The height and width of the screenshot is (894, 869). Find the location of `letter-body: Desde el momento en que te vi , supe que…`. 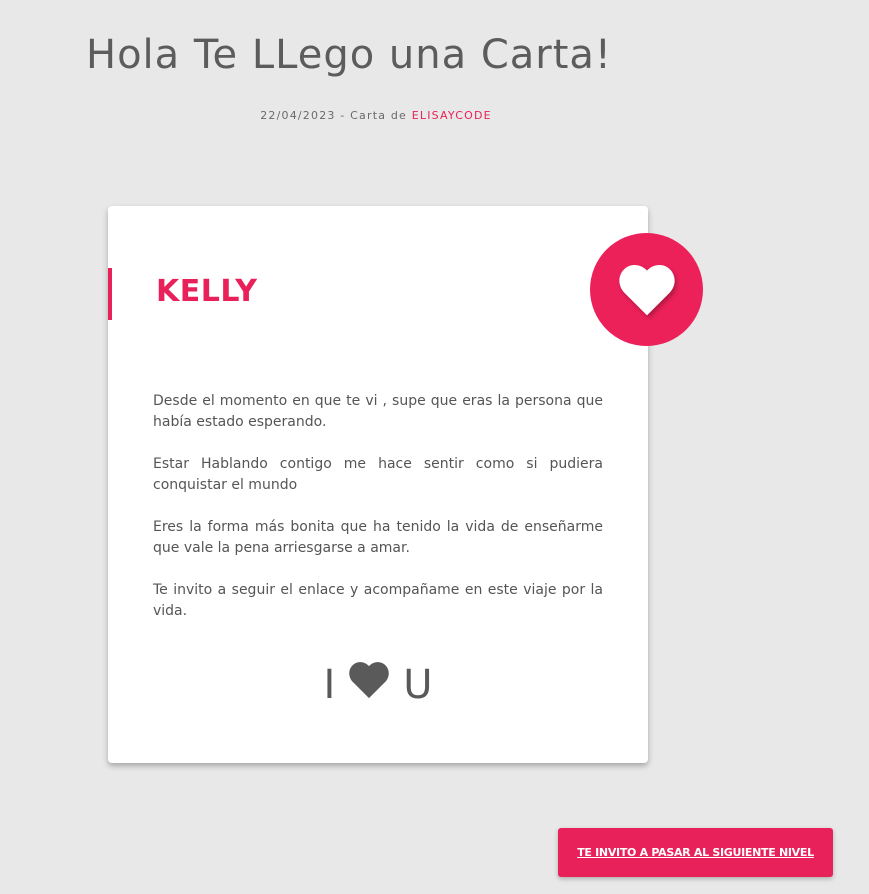

letter-body: Desde el momento en que te vi , supe que… is located at coordinates (378, 517).